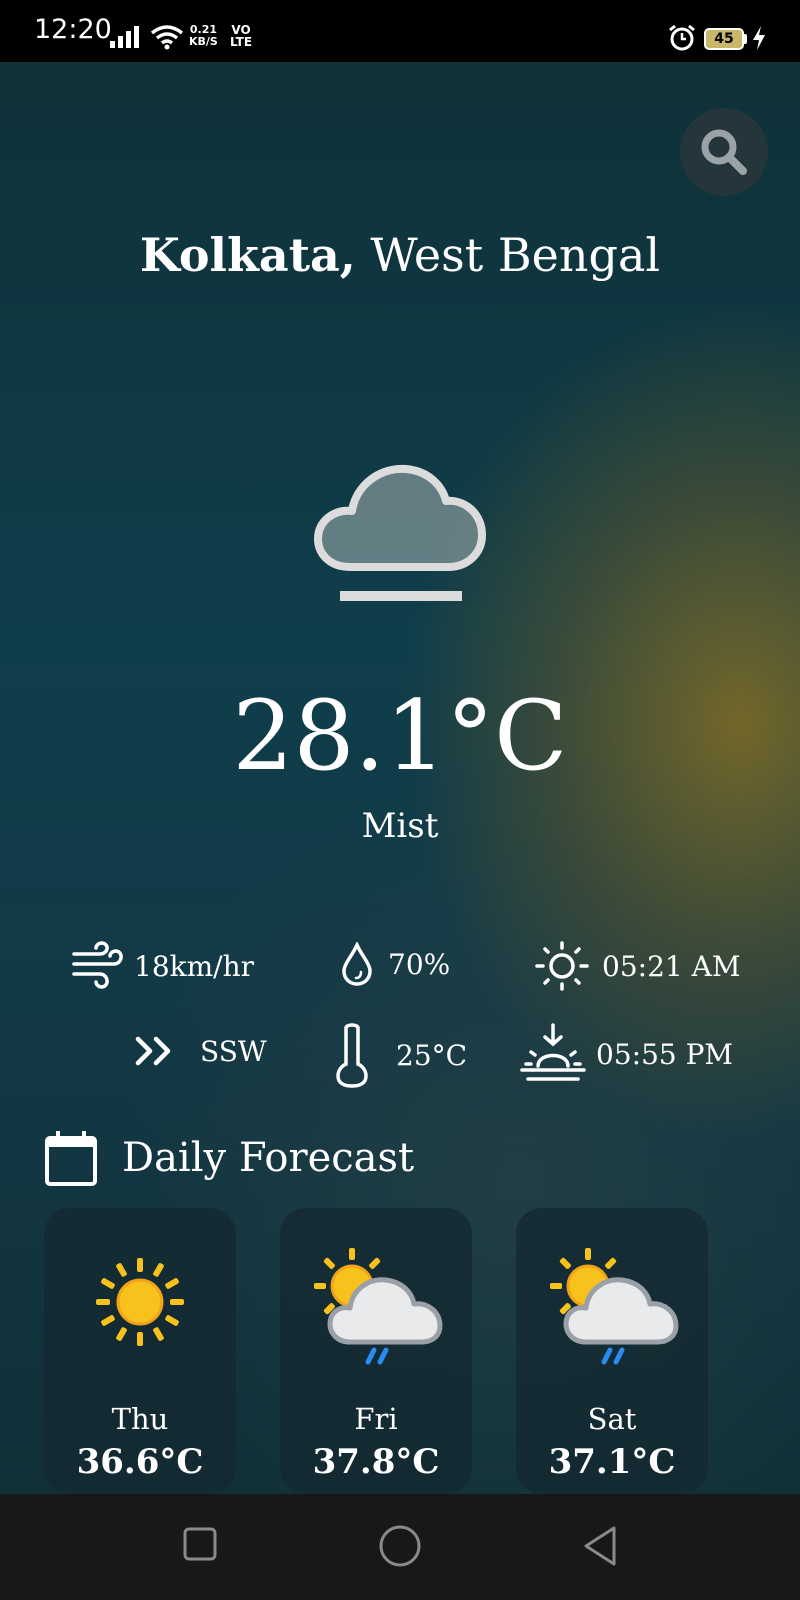  I want to click on forecast-card-thu: Thu 36.6°C, so click(140, 1351).